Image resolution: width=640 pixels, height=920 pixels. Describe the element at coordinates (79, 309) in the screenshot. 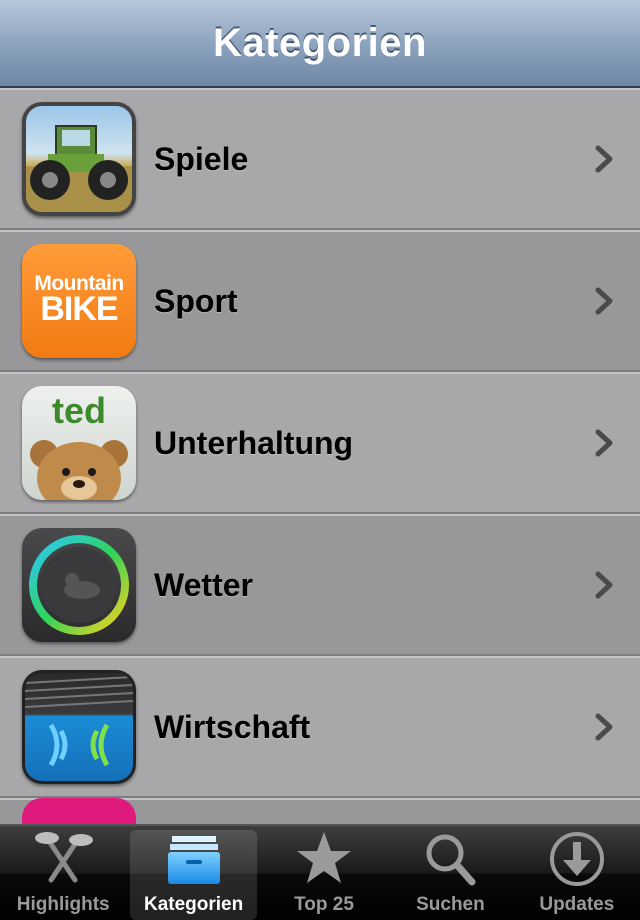

I see `icon-text-bike: BIKE` at that location.